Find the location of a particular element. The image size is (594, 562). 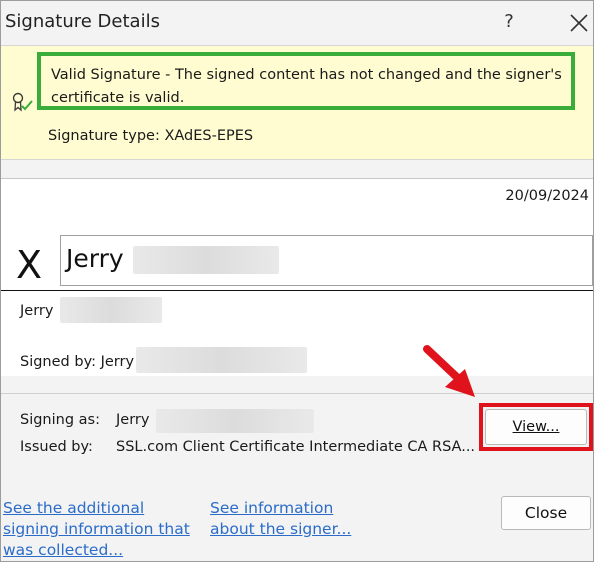

signing-as-label: Signing as: is located at coordinates (60, 420).